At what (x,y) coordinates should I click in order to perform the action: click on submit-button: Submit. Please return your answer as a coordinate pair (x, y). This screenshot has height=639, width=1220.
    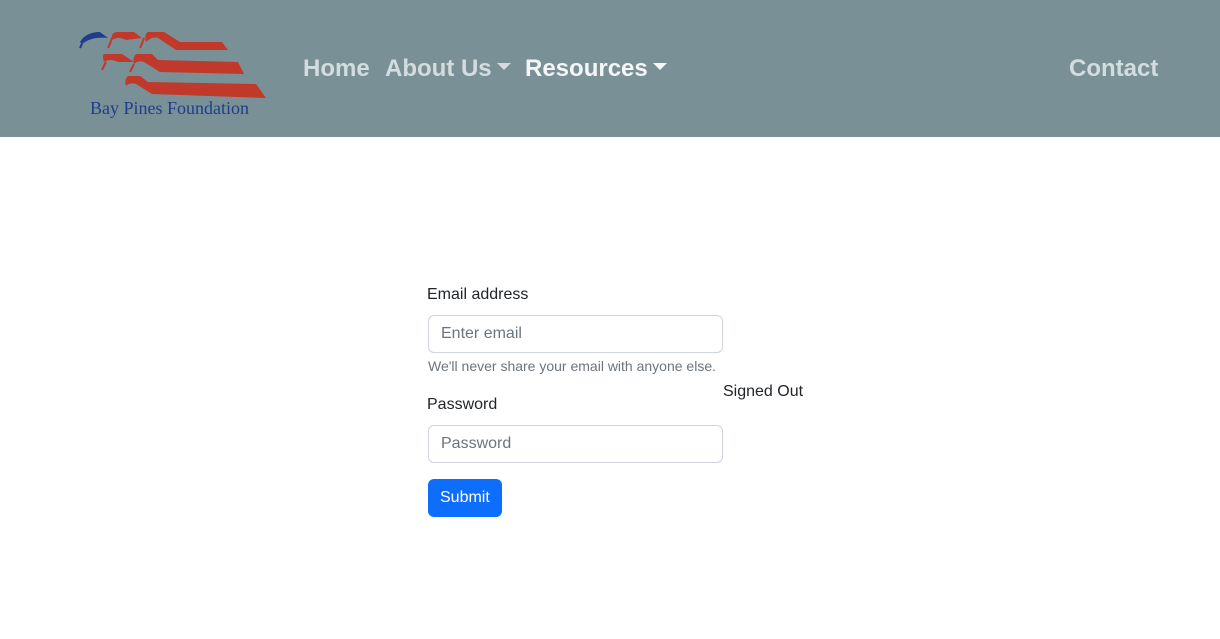
    Looking at the image, I should click on (465, 498).